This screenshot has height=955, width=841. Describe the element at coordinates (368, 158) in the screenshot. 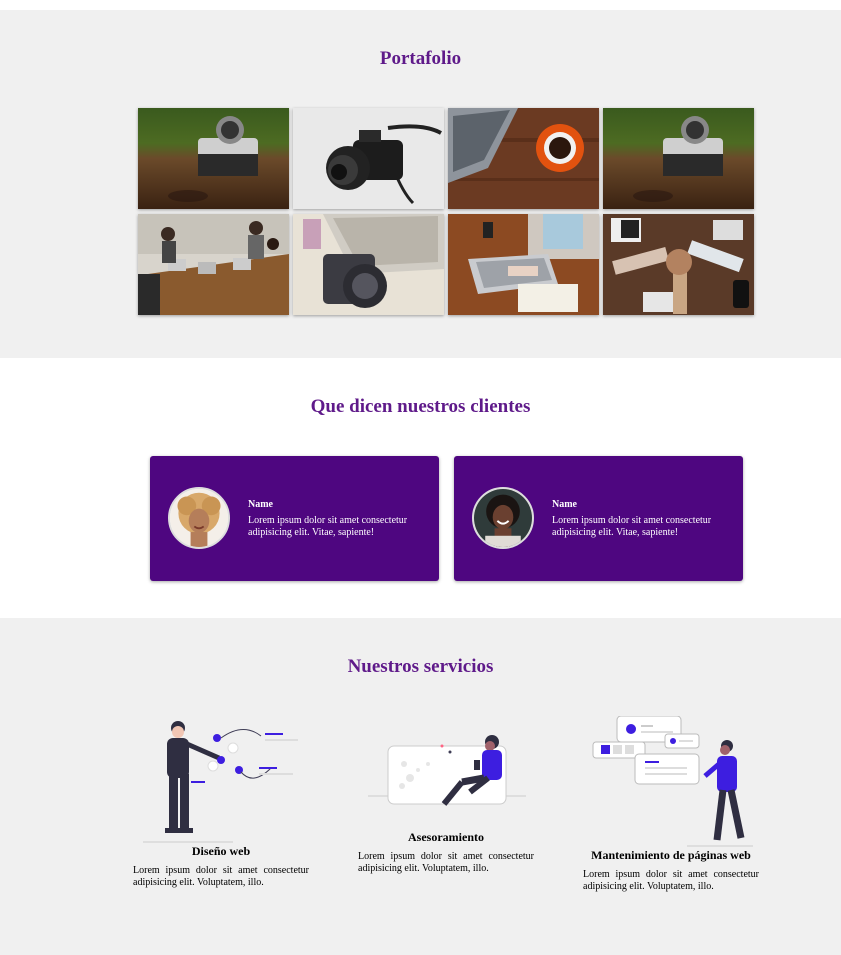

I see `portfolio-image-dslr-camera` at that location.